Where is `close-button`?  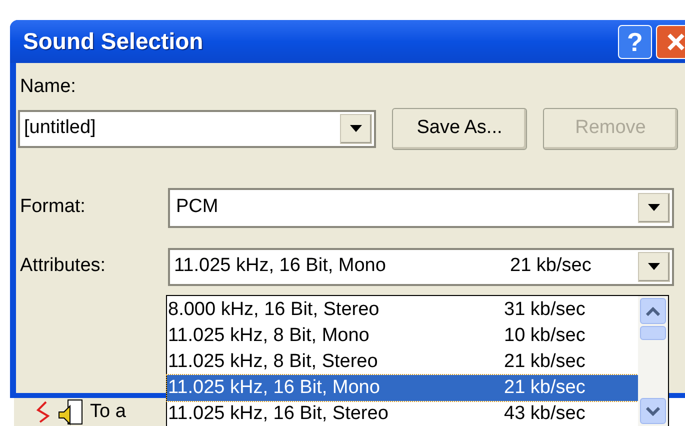
close-button is located at coordinates (670, 41).